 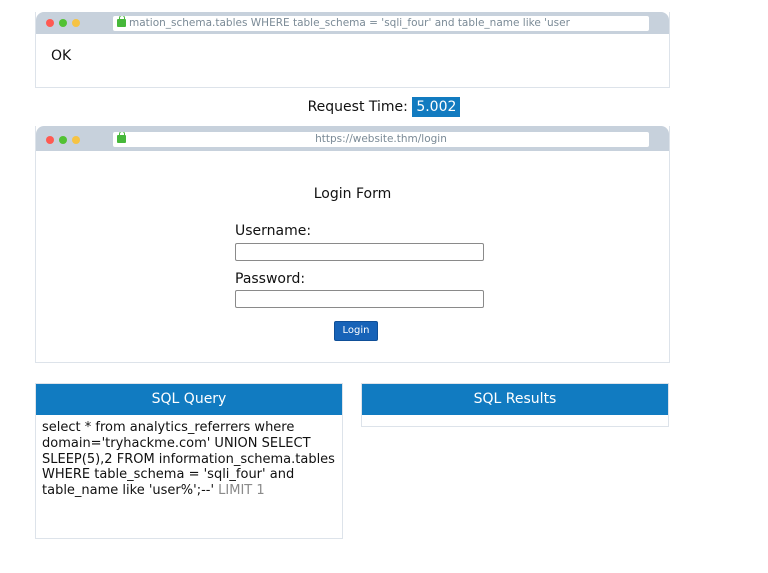 I want to click on url-text: https://website.thm/login, so click(x=381, y=139).